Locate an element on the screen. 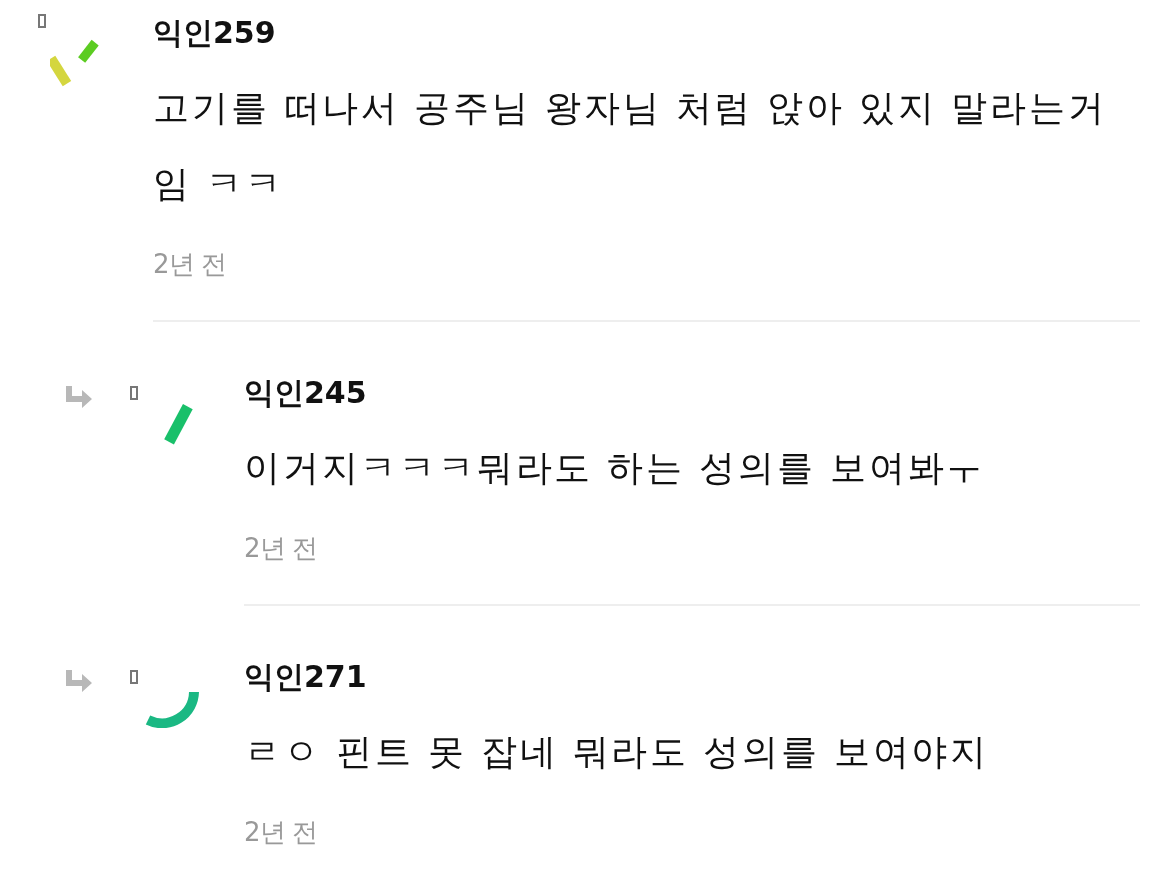  comment-text: 고기를 떠나서 공주님 왕자님 처럼 앉아 있지 말라는거임 ㅋㅋ is located at coordinates (630, 146).